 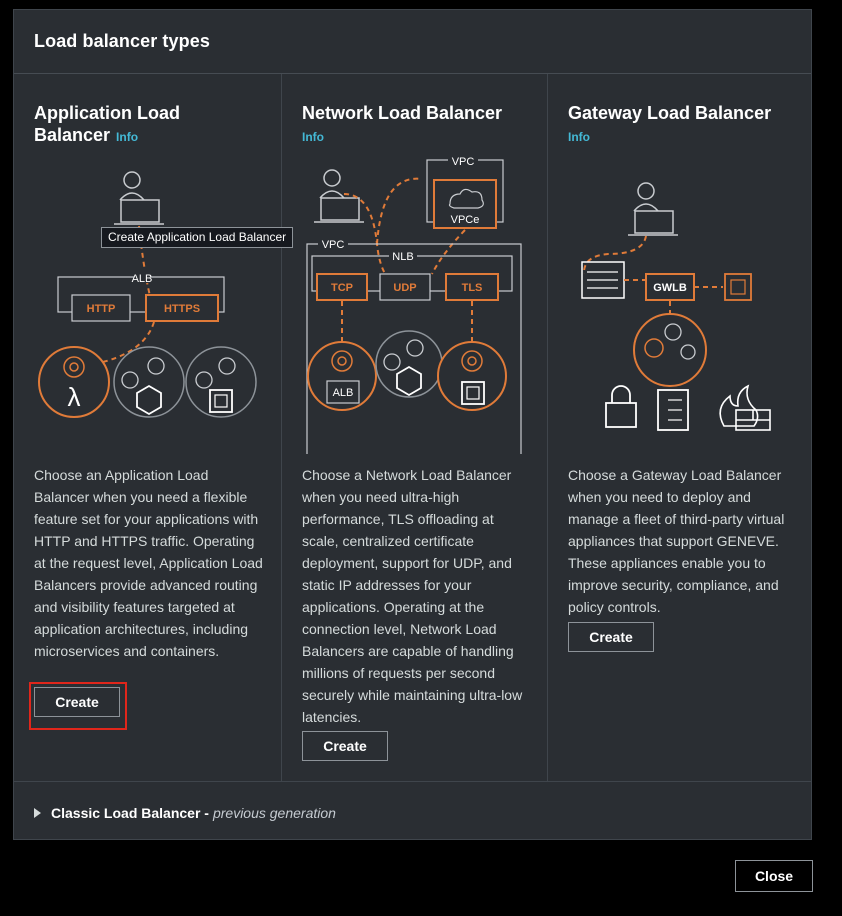 What do you see at coordinates (745, 407) in the screenshot?
I see `firewall-icon` at bounding box center [745, 407].